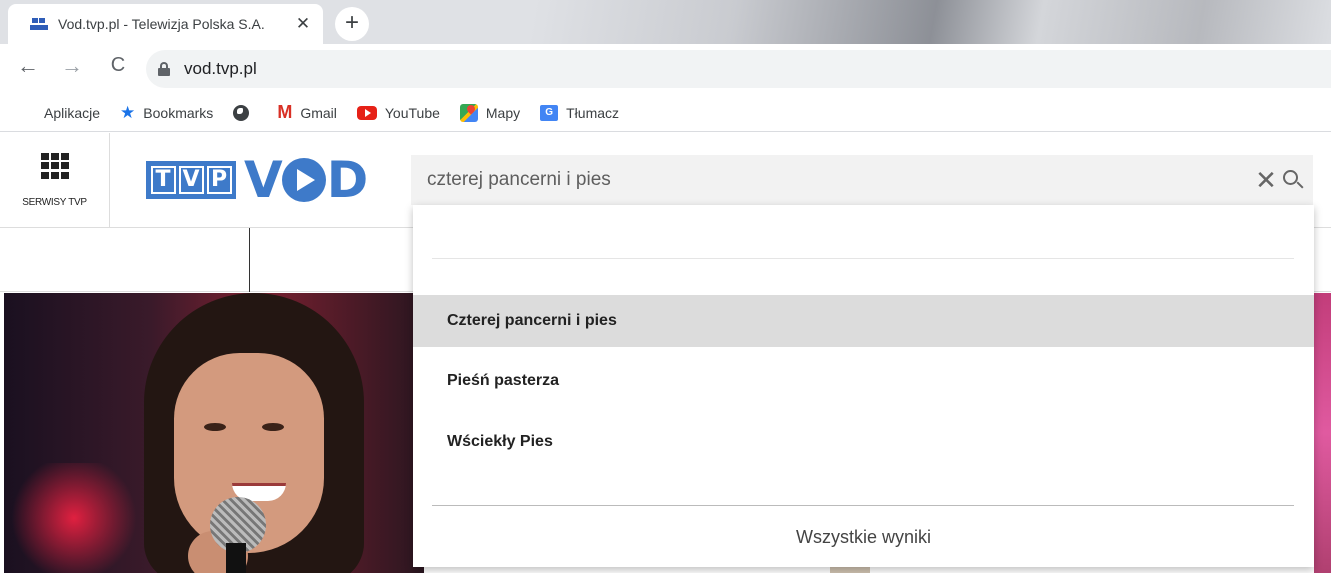 The image size is (1331, 573). Describe the element at coordinates (220, 69) in the screenshot. I see `url-text: vod.tvp.pl` at that location.